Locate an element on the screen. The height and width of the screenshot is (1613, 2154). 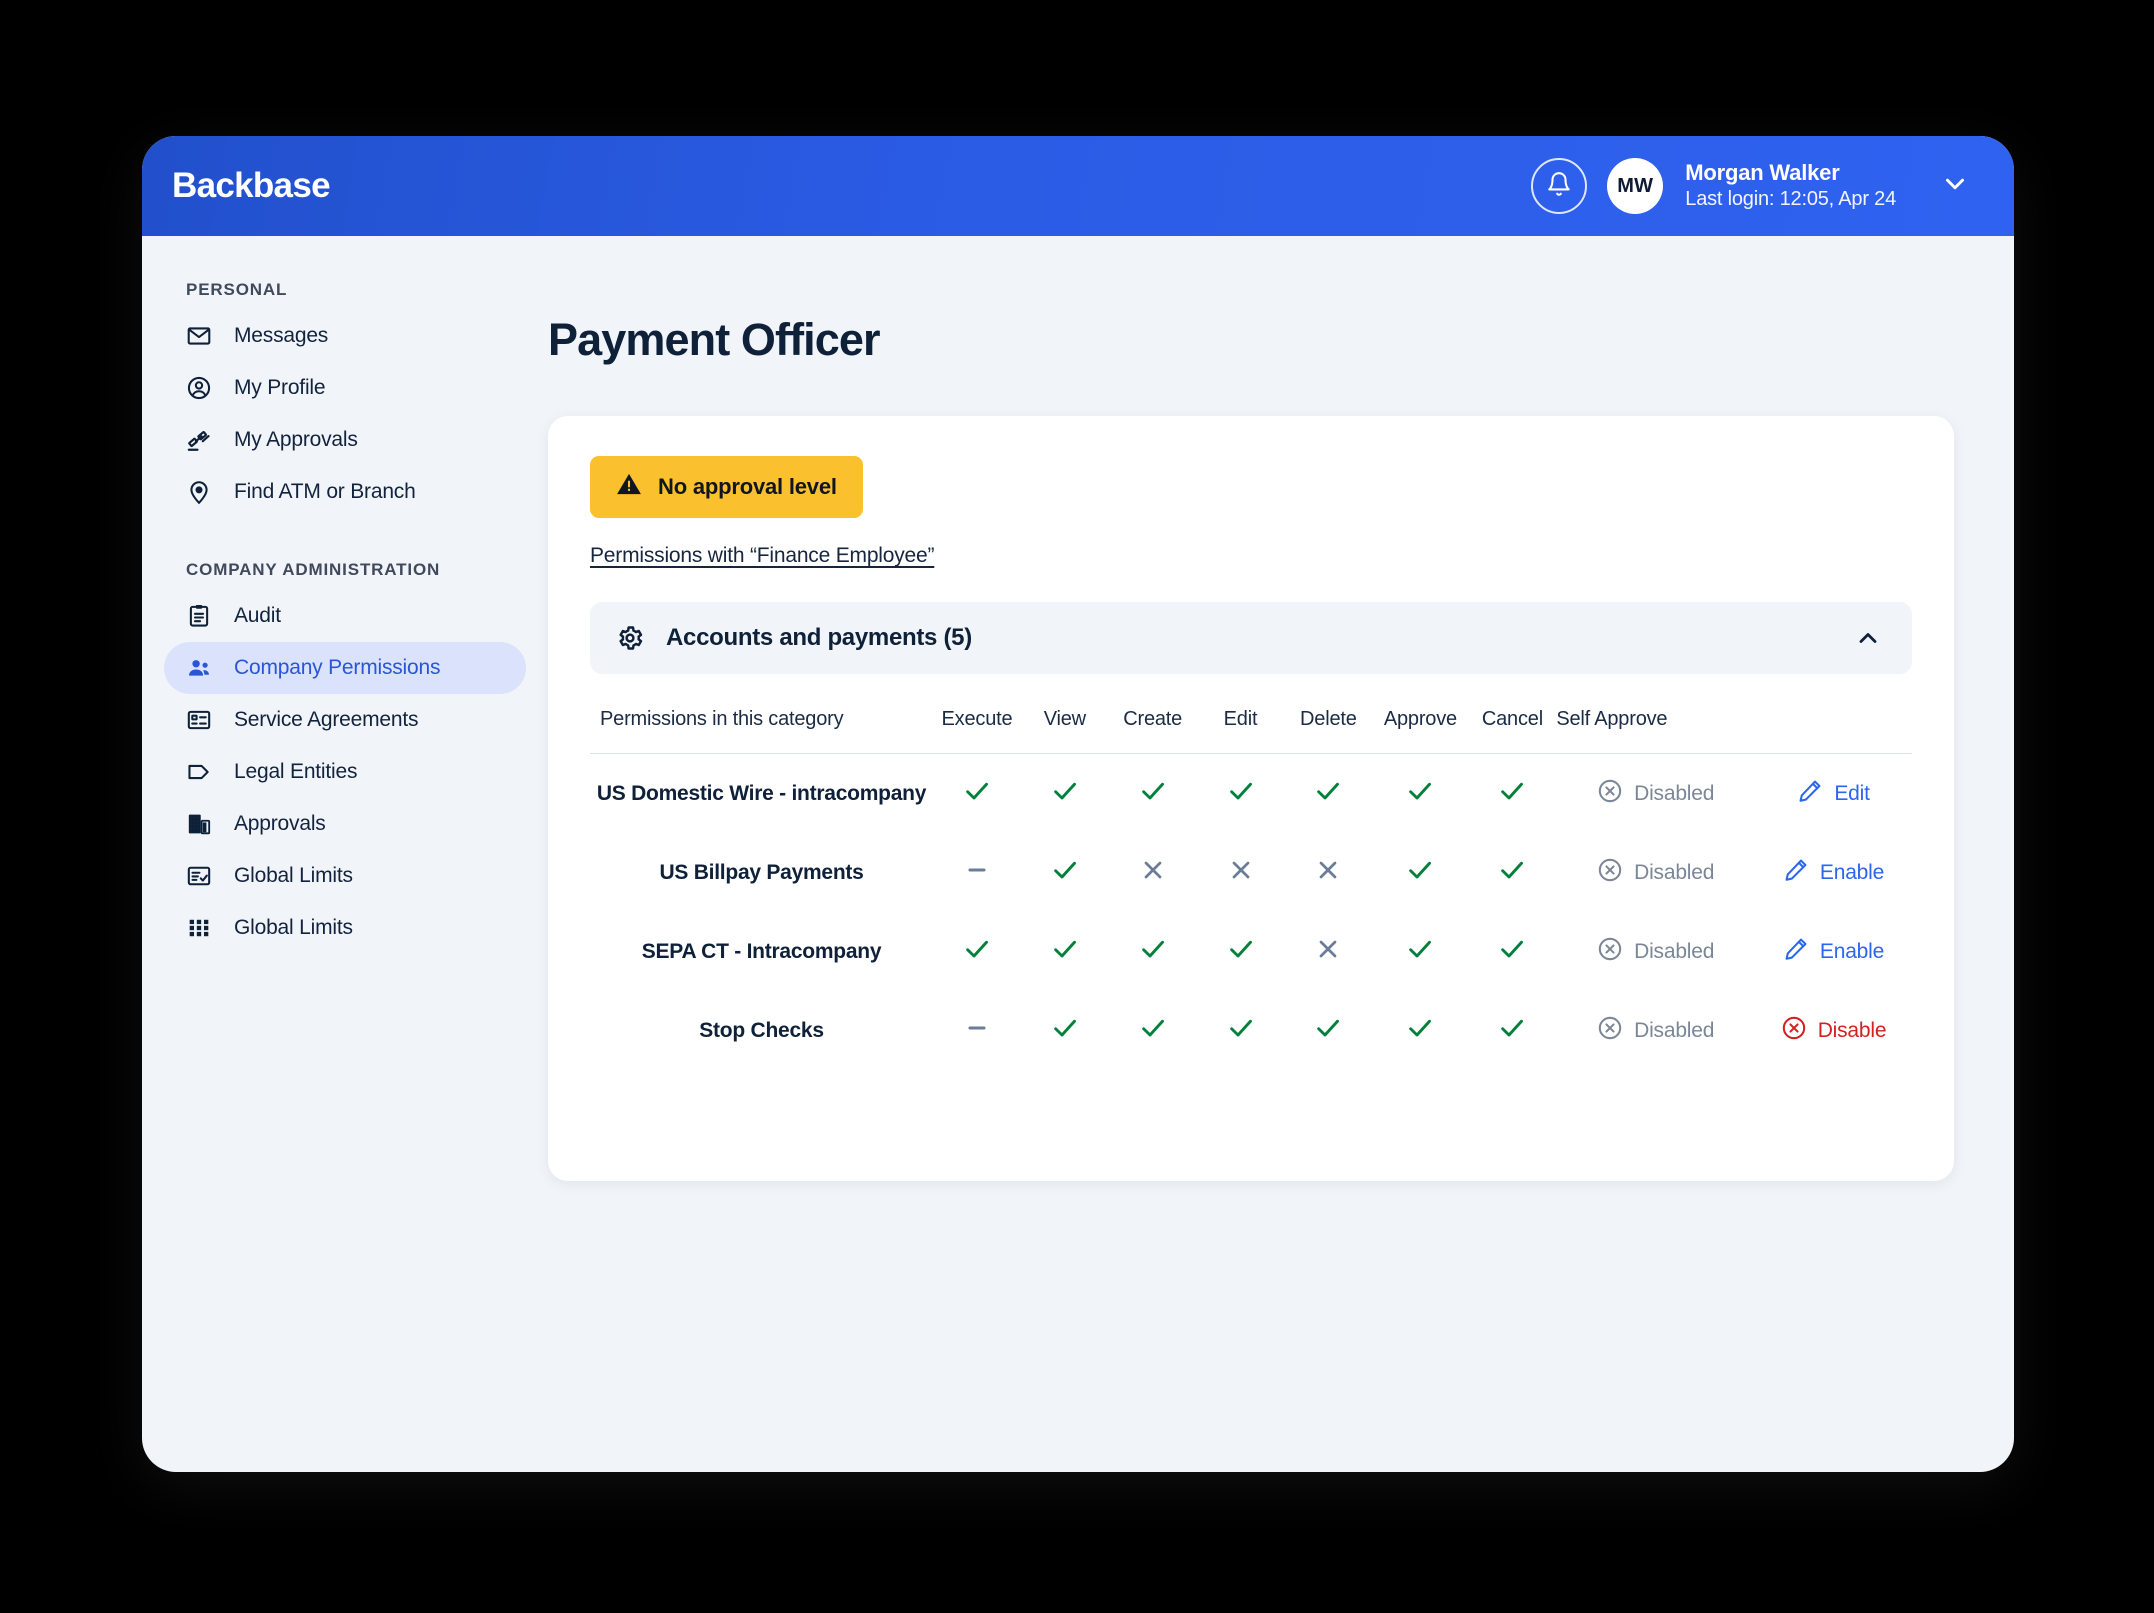
gavel-icon is located at coordinates (199, 440).